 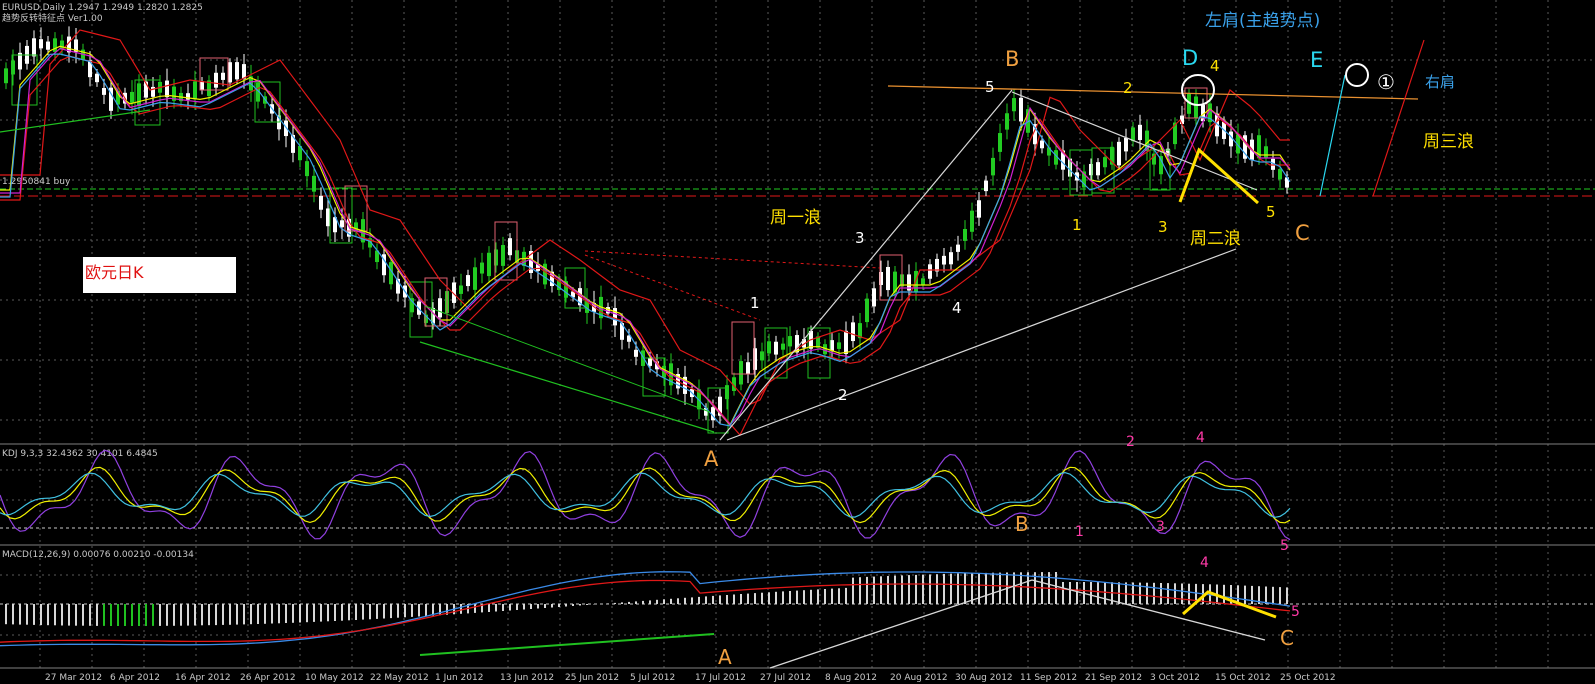 I want to click on x-axis-label: 10 May 2012, so click(x=334, y=678).